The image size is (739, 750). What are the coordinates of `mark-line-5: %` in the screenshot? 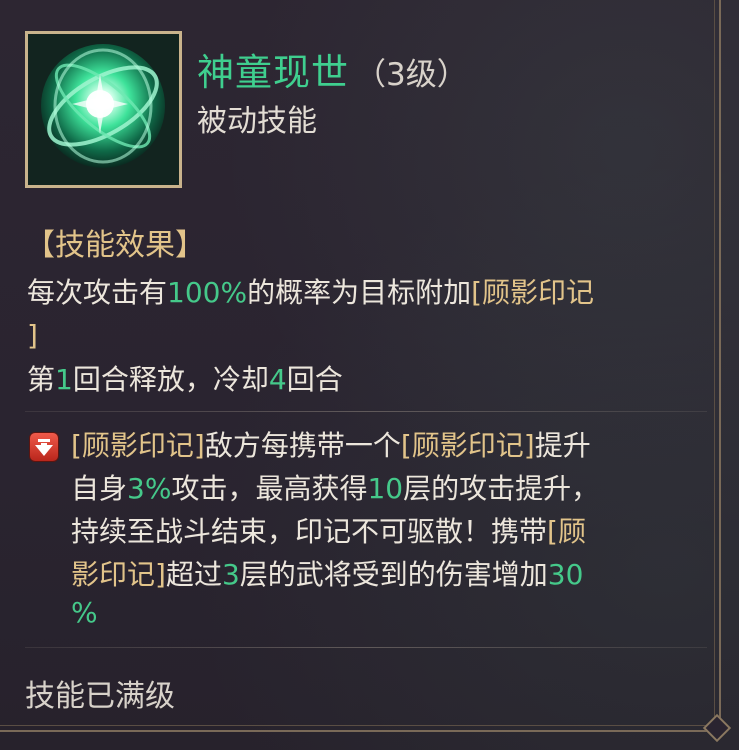 It's located at (84, 612).